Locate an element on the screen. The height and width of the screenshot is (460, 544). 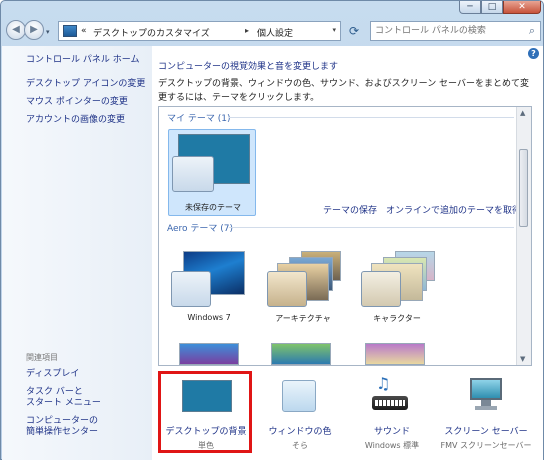
title-bar: ─ □ ✕ is located at coordinates (272, 8).